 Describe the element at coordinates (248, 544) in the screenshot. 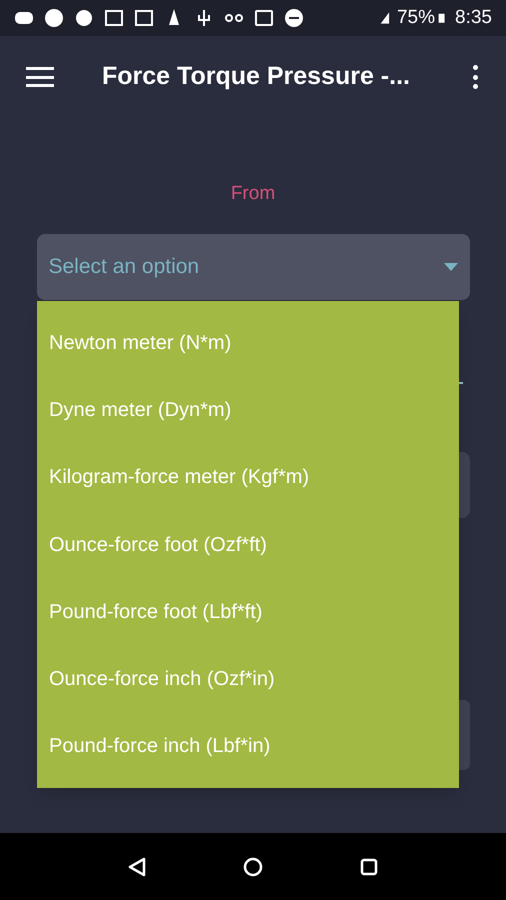

I see `dropdown-option: Ounce-force foot (Ozf*ft)` at that location.